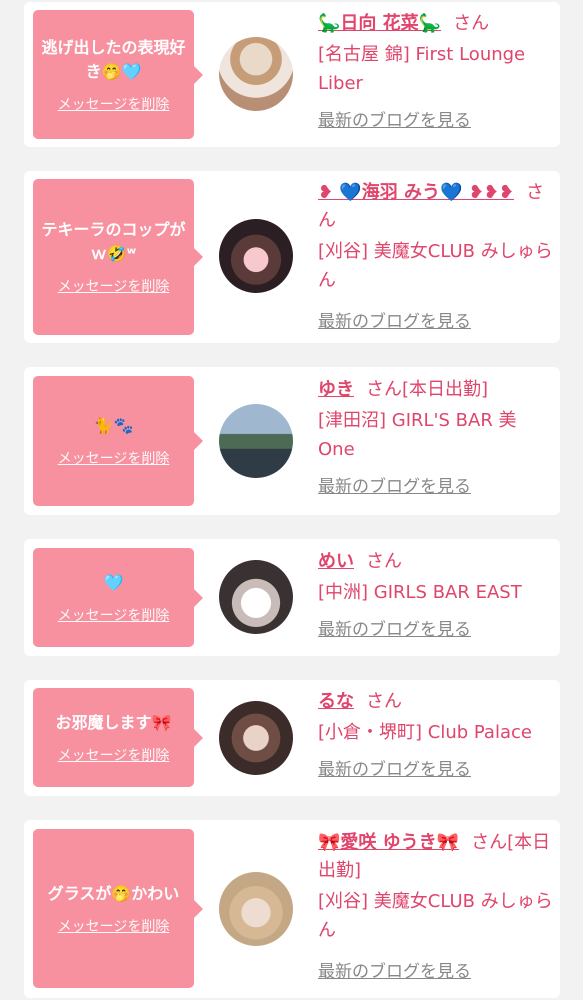 This screenshot has height=1000, width=583. Describe the element at coordinates (113, 425) in the screenshot. I see `message-text: 🐈🐾` at that location.